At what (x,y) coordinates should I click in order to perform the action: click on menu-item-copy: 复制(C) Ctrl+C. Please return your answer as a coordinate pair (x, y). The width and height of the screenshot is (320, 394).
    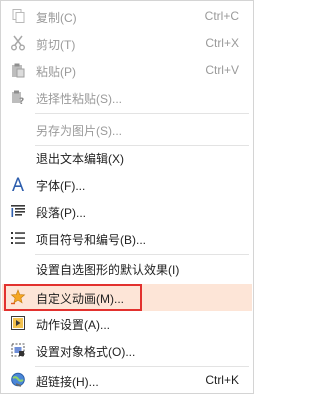
    Looking at the image, I should click on (127, 16).